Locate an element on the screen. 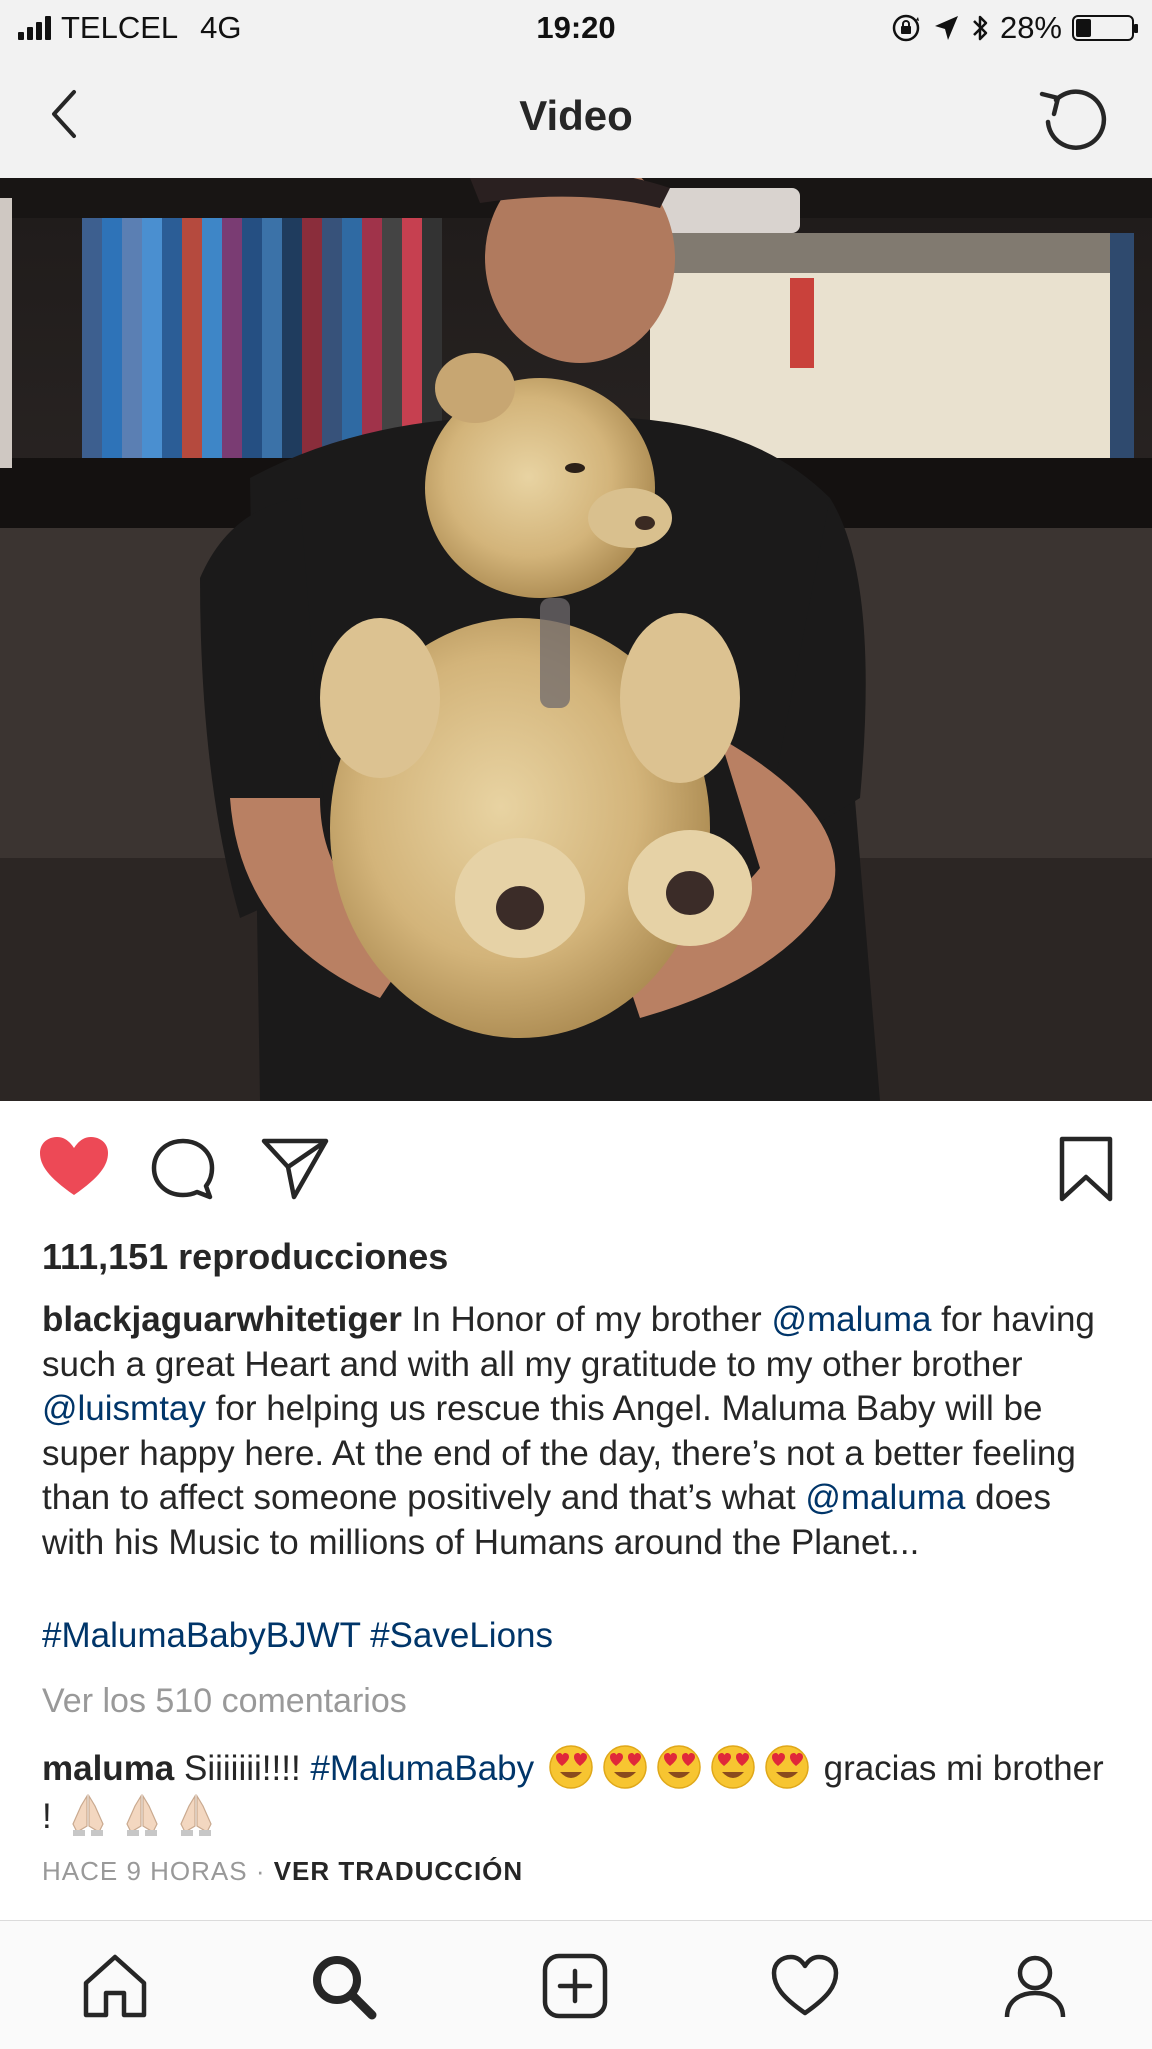 The width and height of the screenshot is (1152, 2049). battery-percent: 28% is located at coordinates (1030, 27).